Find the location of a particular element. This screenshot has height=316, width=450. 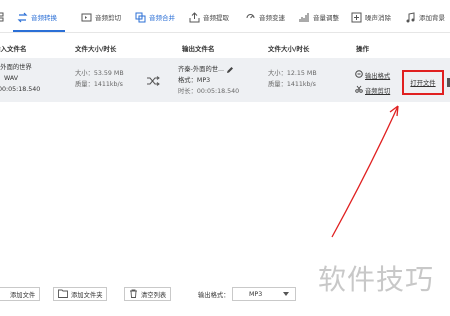

output-format-select-value: MP3 is located at coordinates (256, 294).